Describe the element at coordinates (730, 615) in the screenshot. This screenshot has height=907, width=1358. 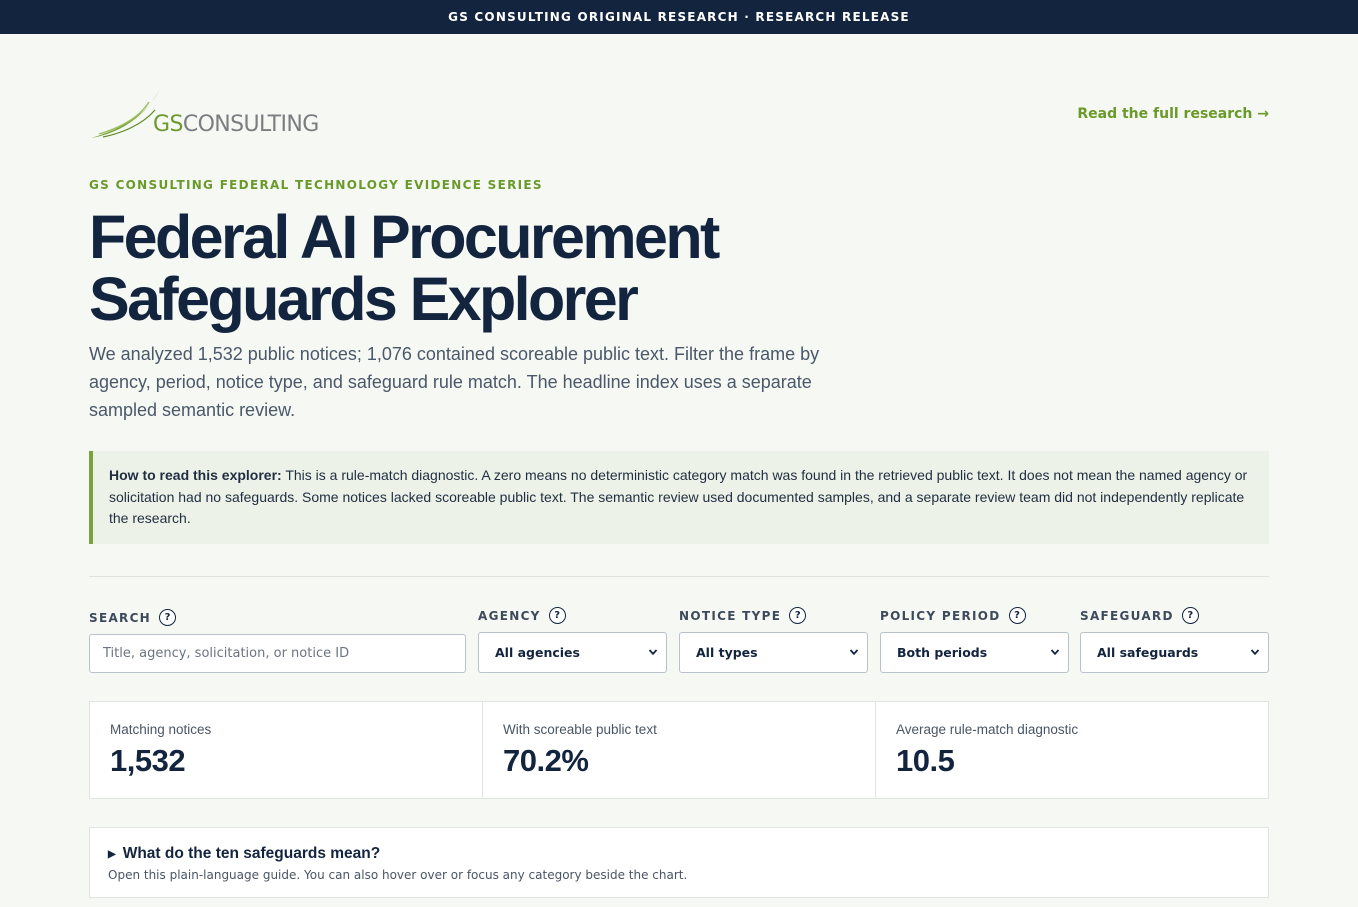
I see `notice-type-label-text: NOTICE TYPE` at that location.